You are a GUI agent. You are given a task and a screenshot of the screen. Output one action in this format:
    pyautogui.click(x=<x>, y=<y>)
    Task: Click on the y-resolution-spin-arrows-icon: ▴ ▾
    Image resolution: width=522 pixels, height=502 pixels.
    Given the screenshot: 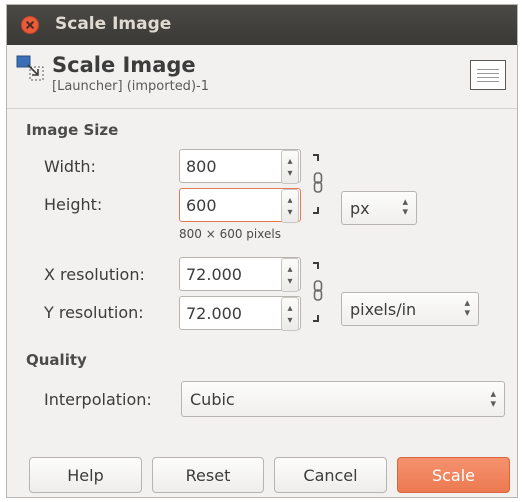 What is the action you would take?
    pyautogui.click(x=290, y=314)
    